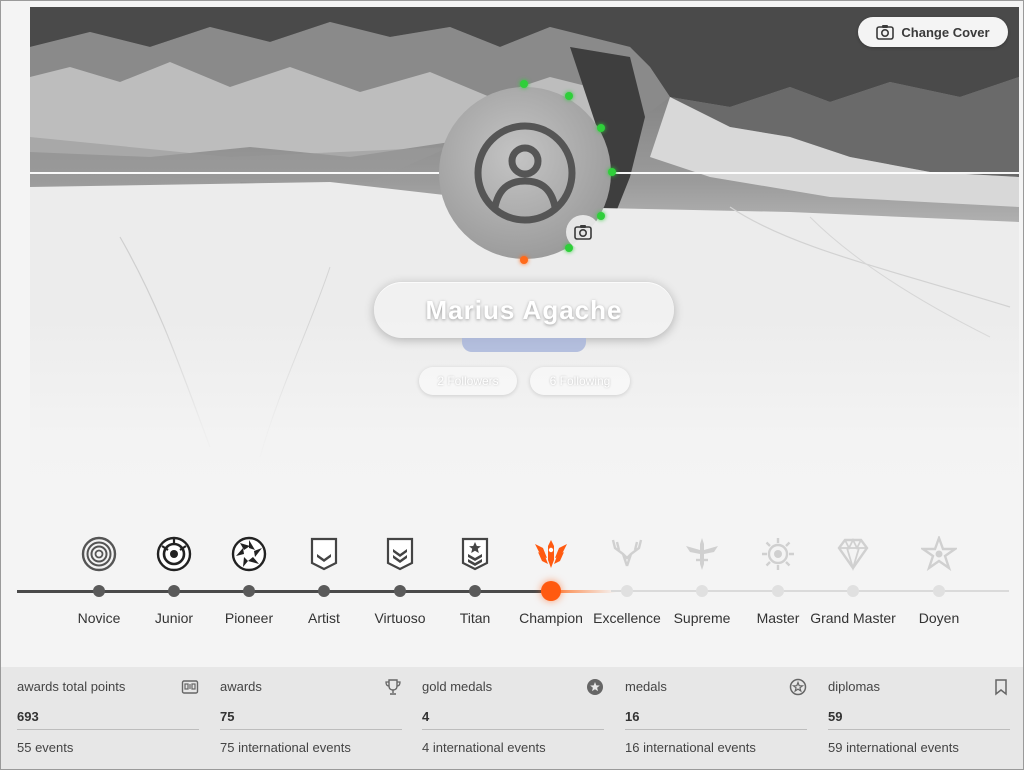  Describe the element at coordinates (524, 260) in the screenshot. I see `progress-dot-current` at that location.